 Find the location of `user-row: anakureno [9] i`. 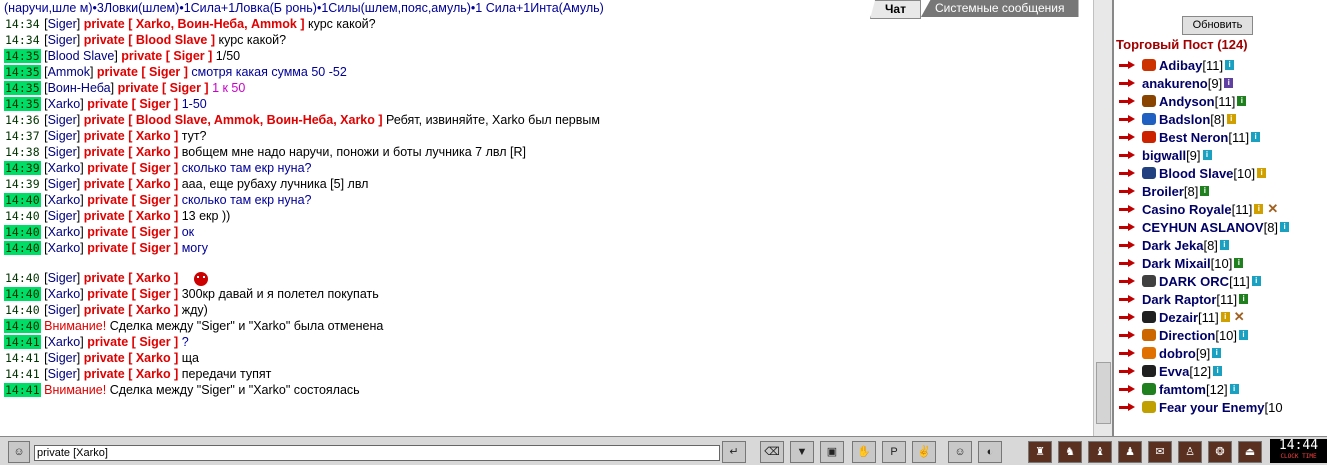

user-row: anakureno [9] i is located at coordinates (1203, 83).